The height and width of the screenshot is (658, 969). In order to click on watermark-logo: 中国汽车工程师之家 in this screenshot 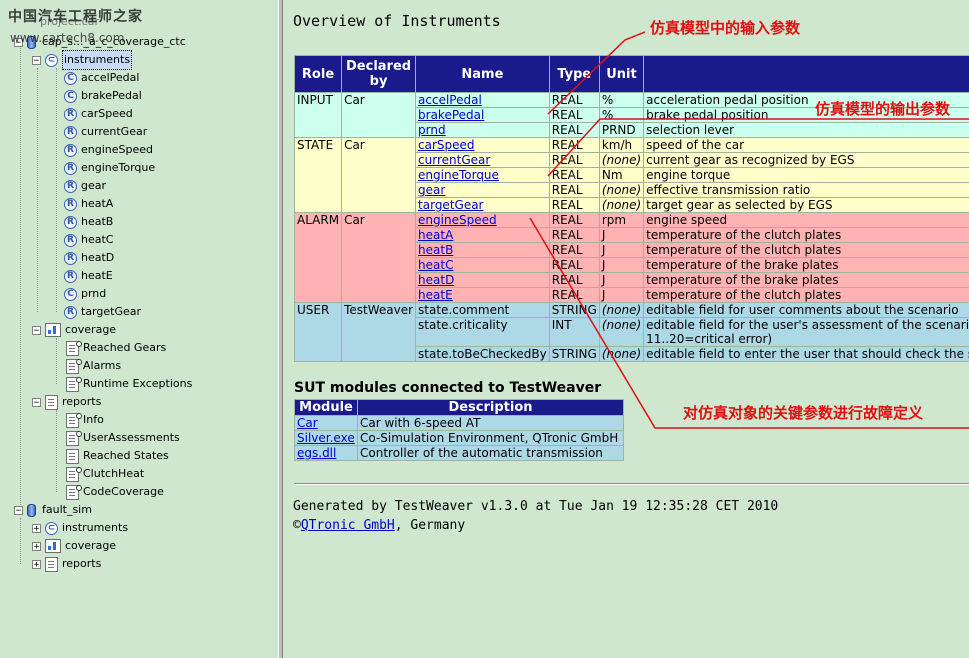, I will do `click(75, 17)`.